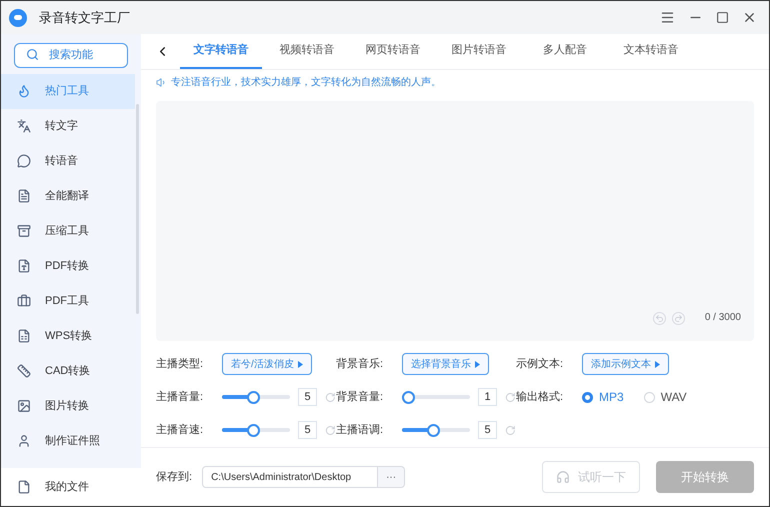 The height and width of the screenshot is (507, 770). Describe the element at coordinates (360, 397) in the screenshot. I see `setting-label: 背景音量:` at that location.